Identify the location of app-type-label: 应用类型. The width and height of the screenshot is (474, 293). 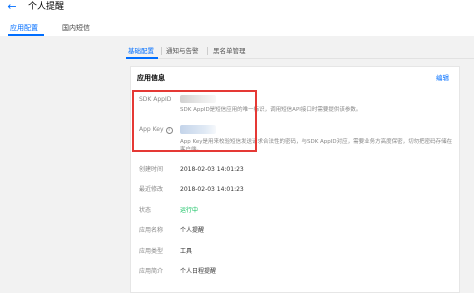
(151, 251).